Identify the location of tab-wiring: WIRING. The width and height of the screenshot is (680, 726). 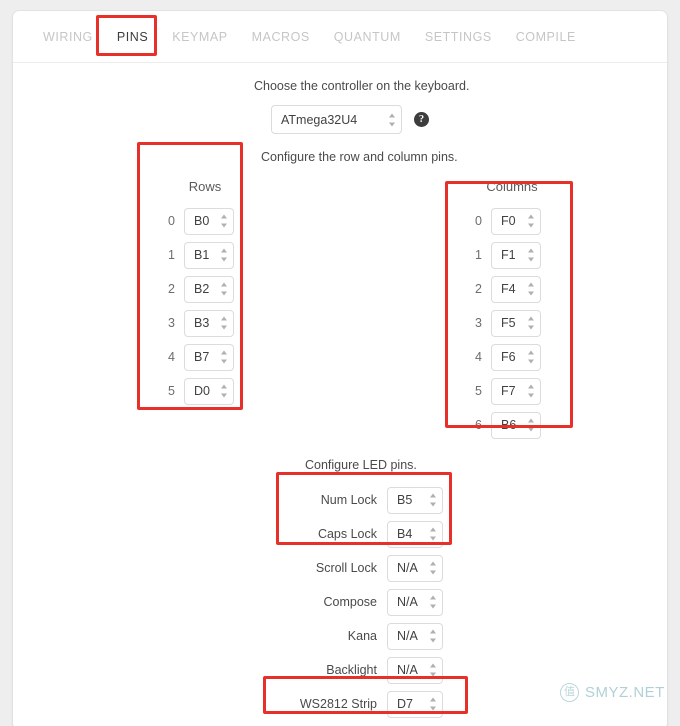
(68, 37).